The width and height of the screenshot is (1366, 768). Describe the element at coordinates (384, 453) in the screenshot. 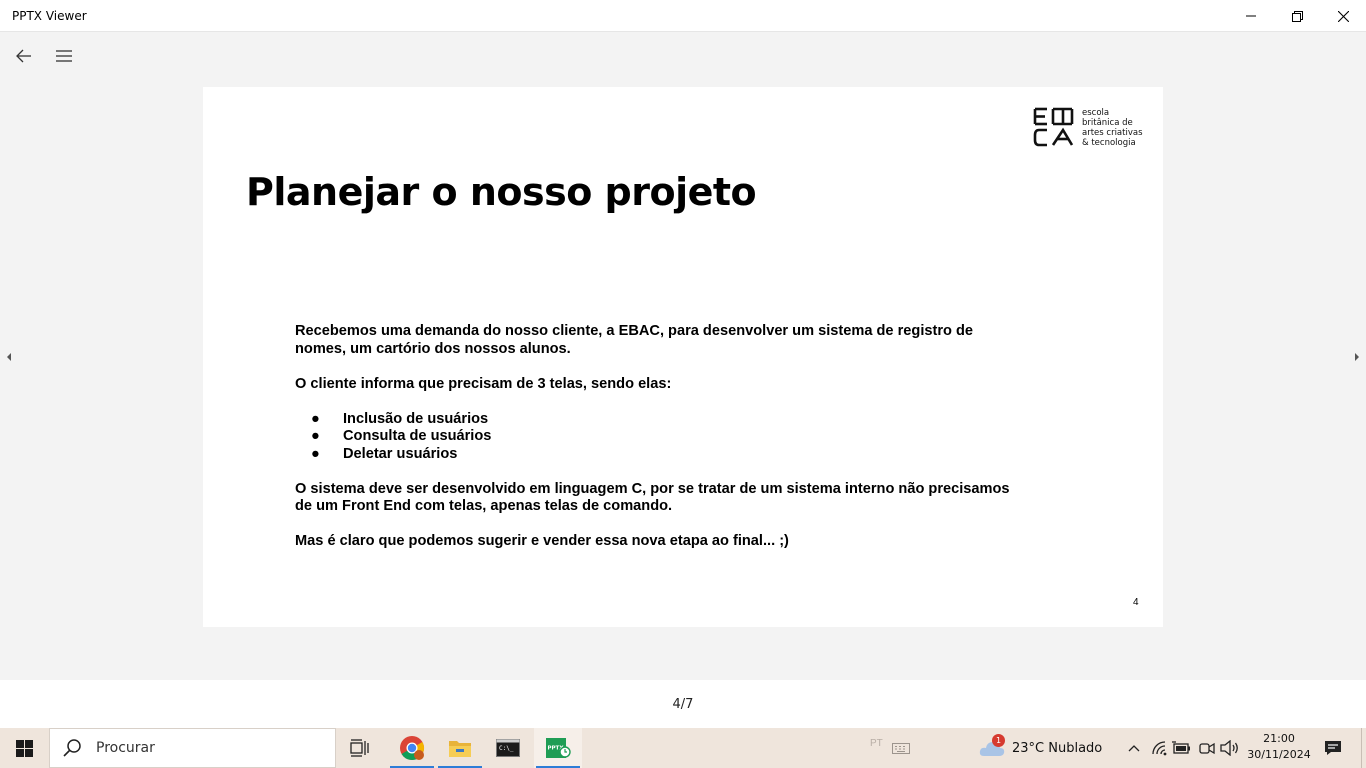

I see `list-item: ● Deletar usuários` at that location.